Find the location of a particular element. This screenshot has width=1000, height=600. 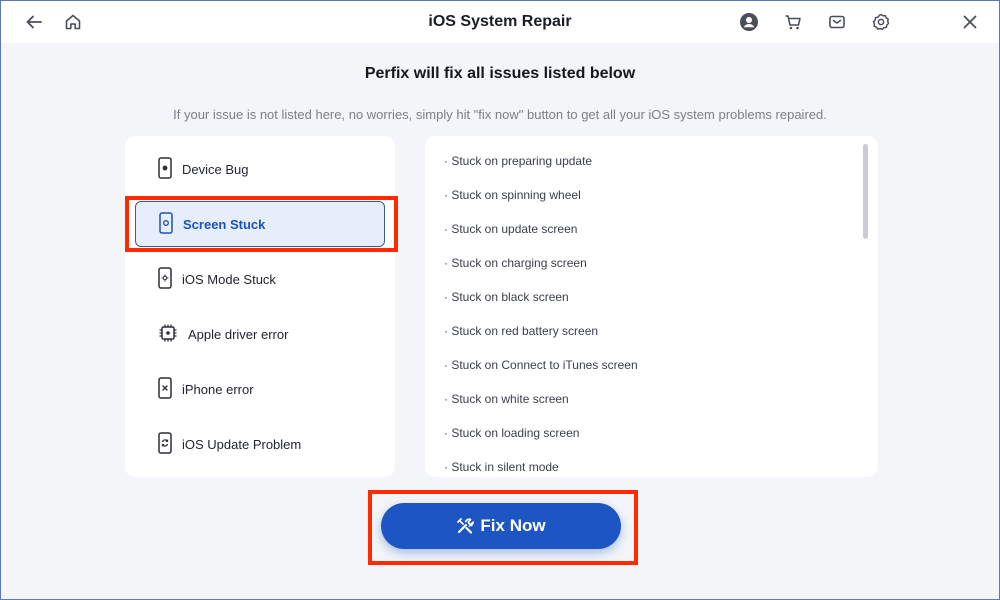

category-iphone-error: iPhone error is located at coordinates (260, 389).